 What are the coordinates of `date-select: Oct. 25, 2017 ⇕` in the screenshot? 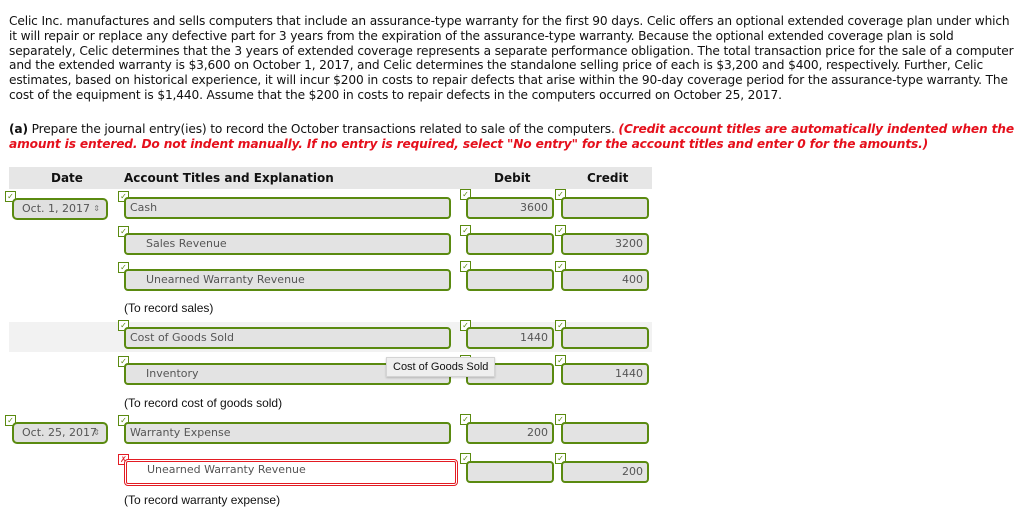 It's located at (60, 433).